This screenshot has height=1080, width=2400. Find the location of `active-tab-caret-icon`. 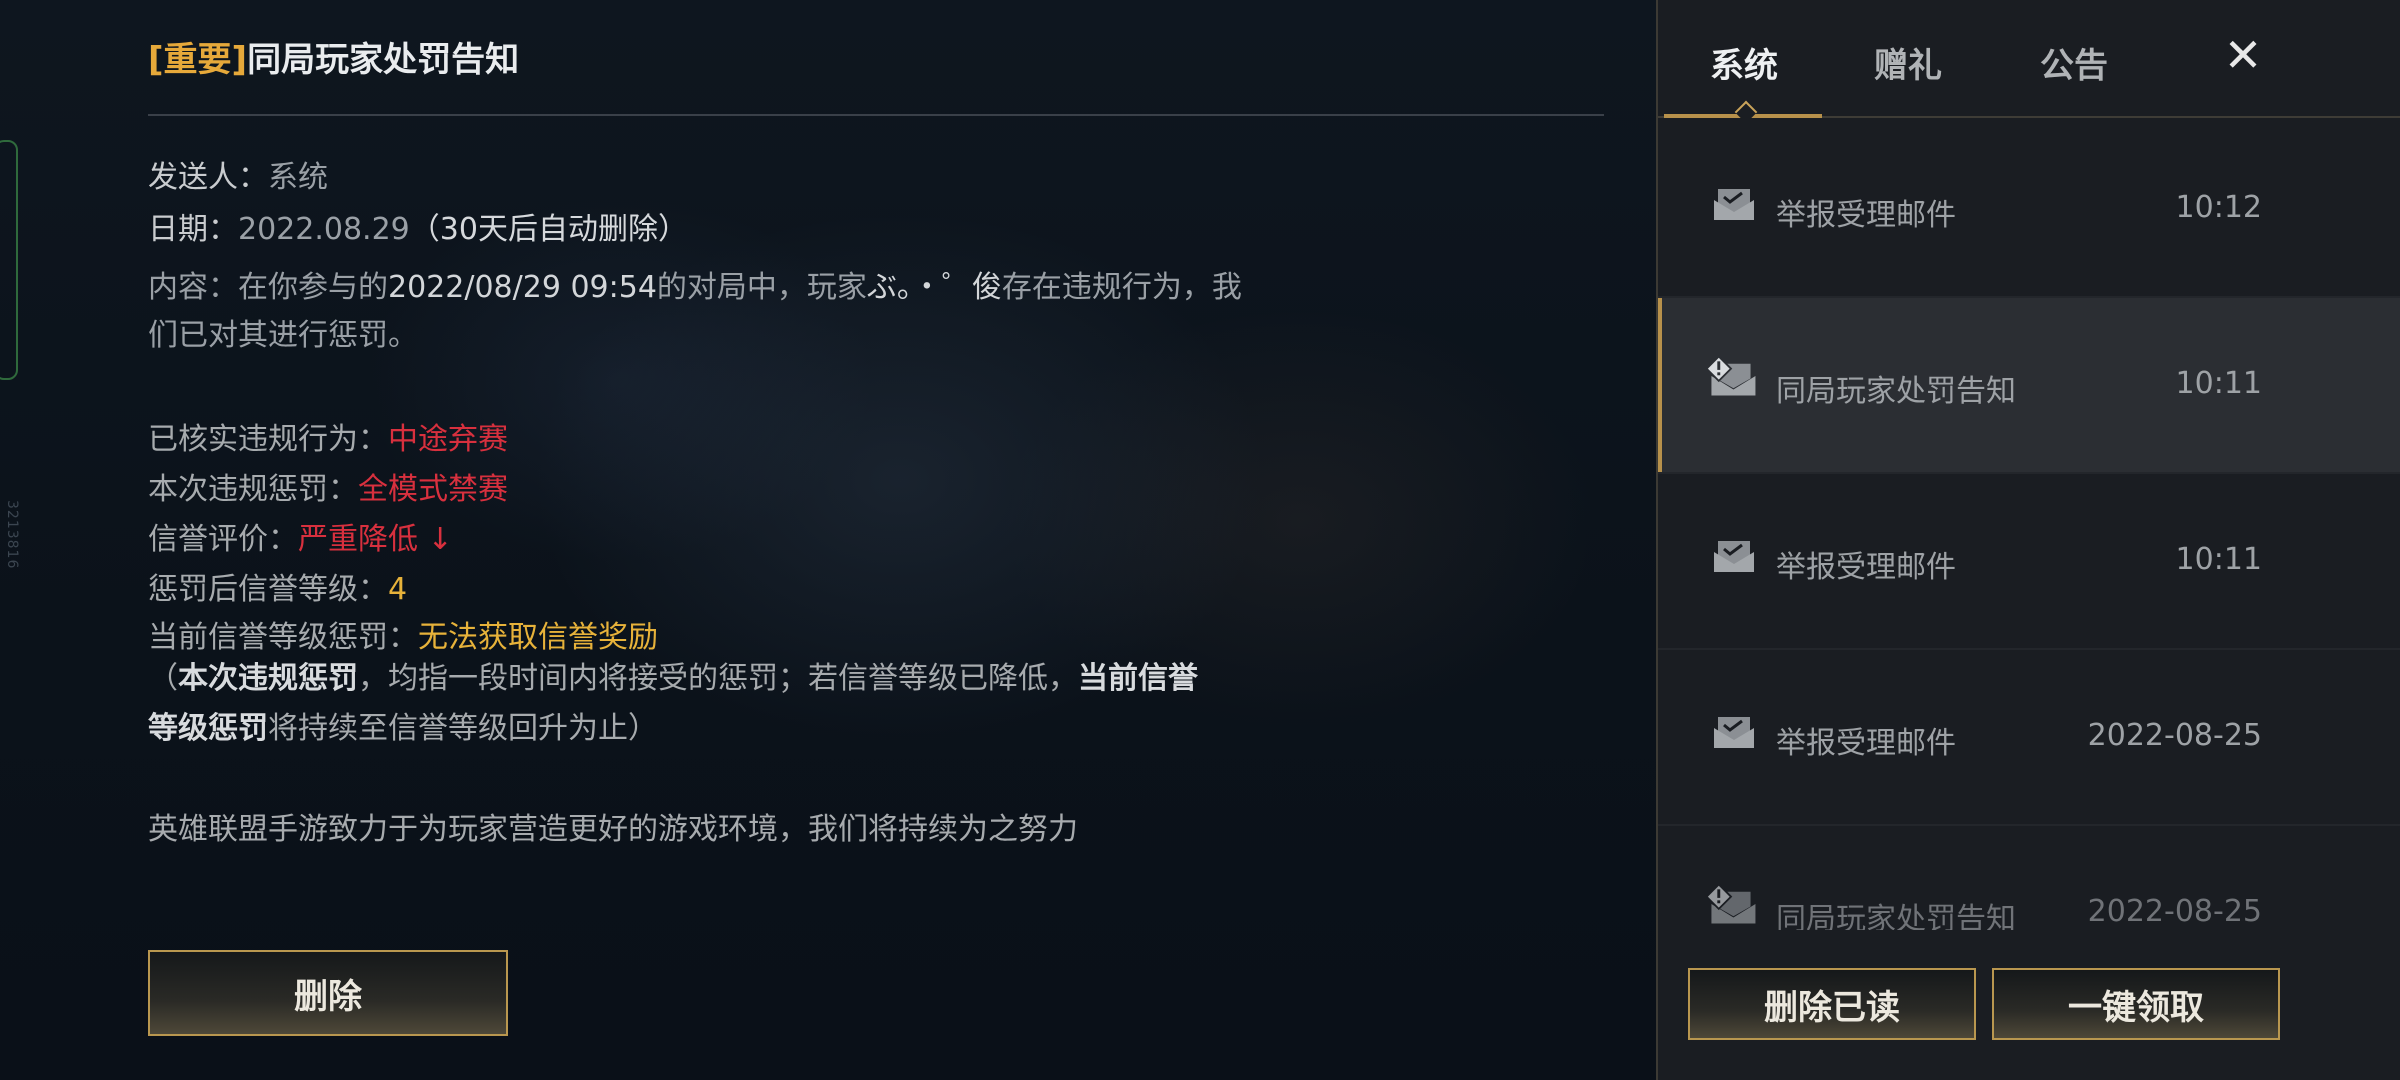

active-tab-caret-icon is located at coordinates (1746, 112).